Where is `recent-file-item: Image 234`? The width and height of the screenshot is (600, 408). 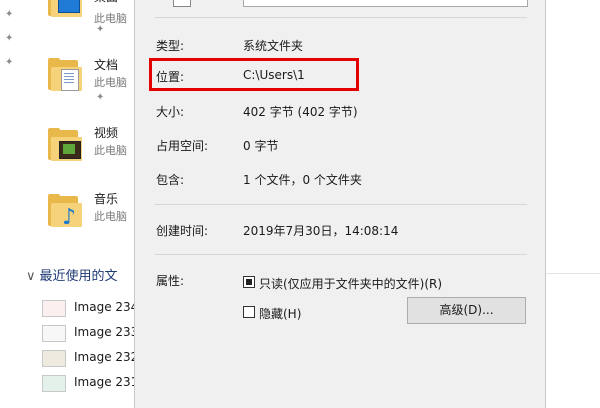
recent-file-item: Image 234 is located at coordinates (92, 308).